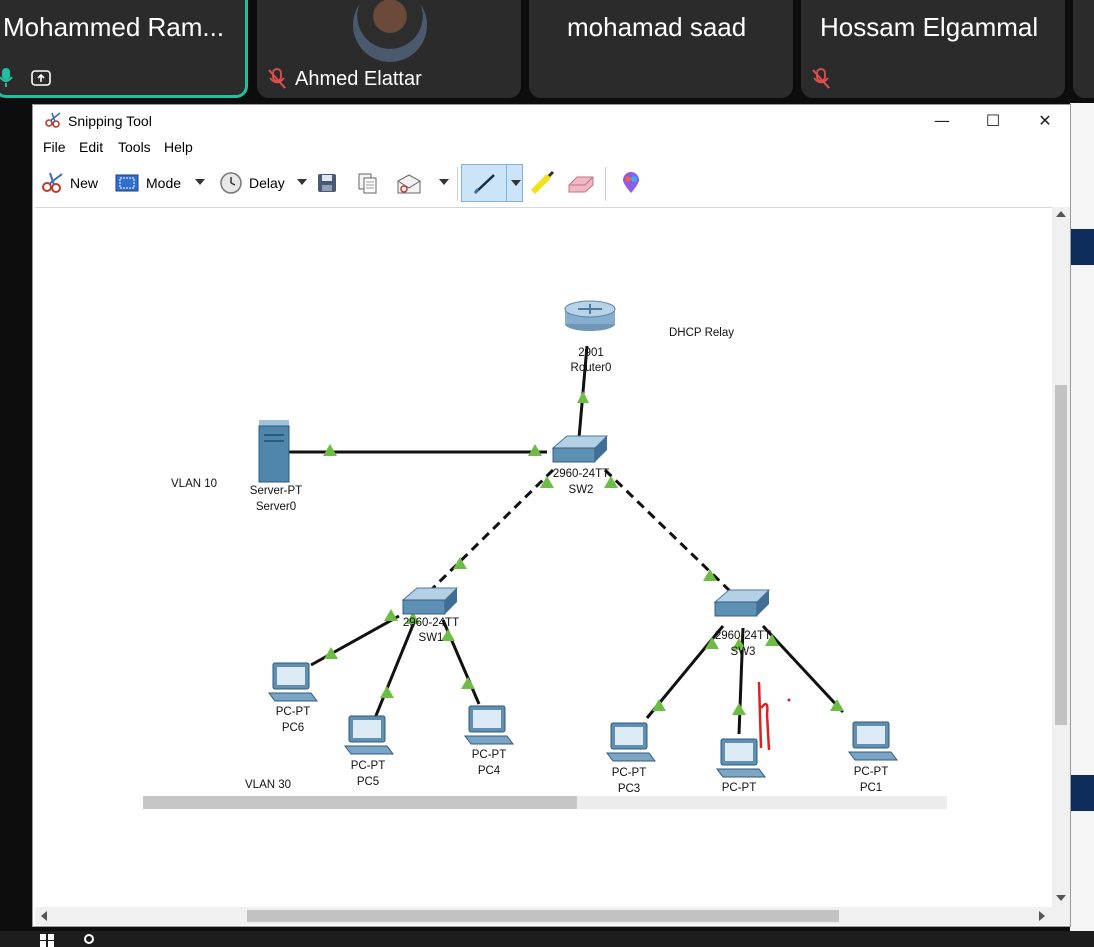 This screenshot has width=1094, height=947. I want to click on vertical-scrollbar, so click(1061, 557).